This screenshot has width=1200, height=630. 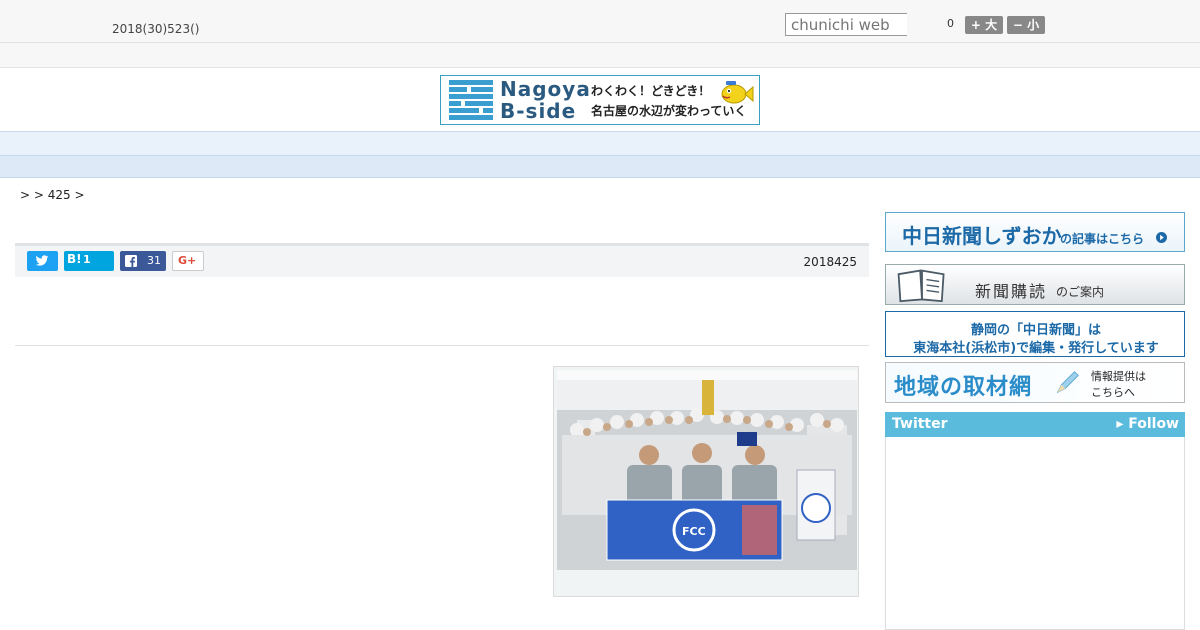 I want to click on subscription-suffix: のご案内, so click(x=1080, y=292).